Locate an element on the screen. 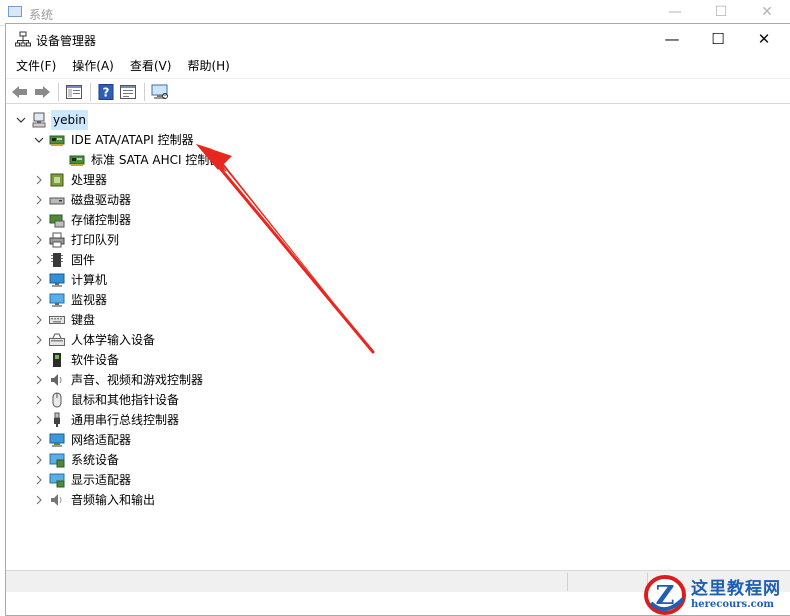 This screenshot has width=790, height=616. tree-category: 声音、视频和游戏控制器 is located at coordinates (119, 380).